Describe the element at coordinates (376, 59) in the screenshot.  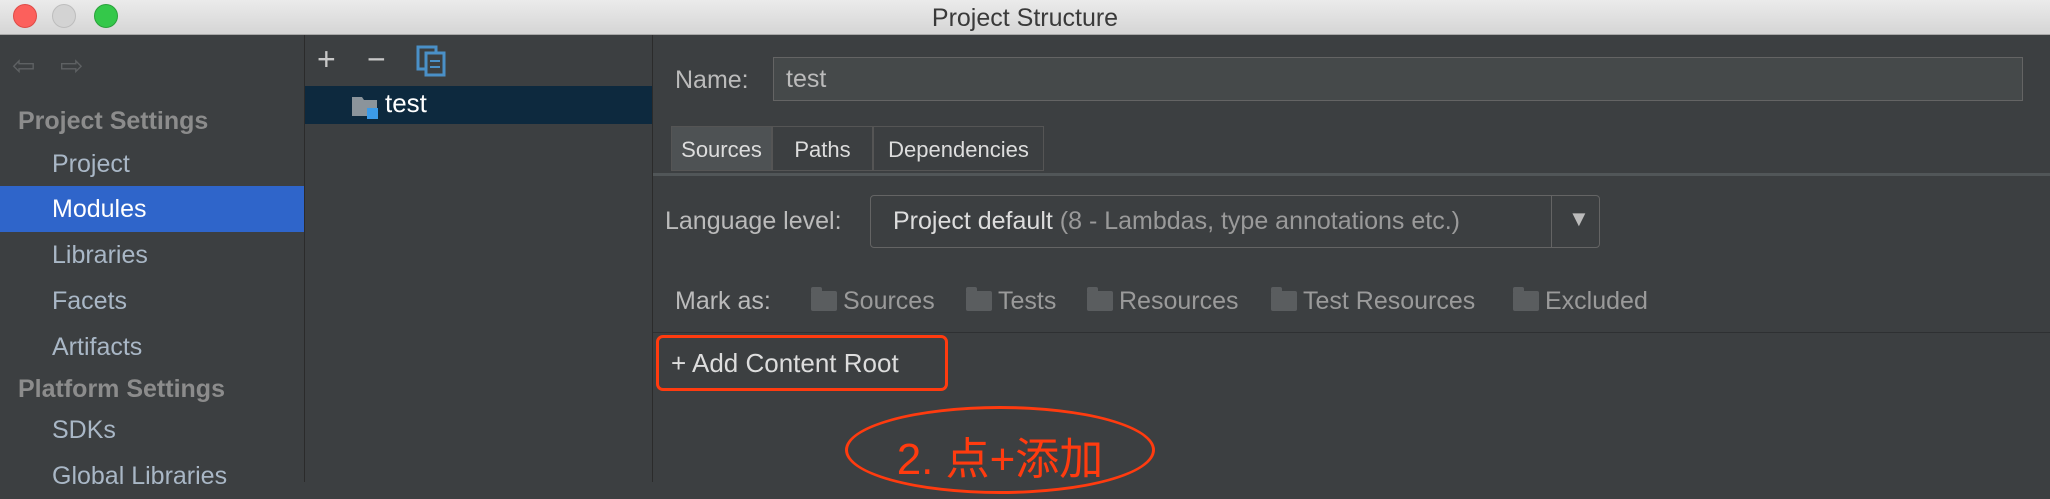
I see `remove-module-button: −` at that location.